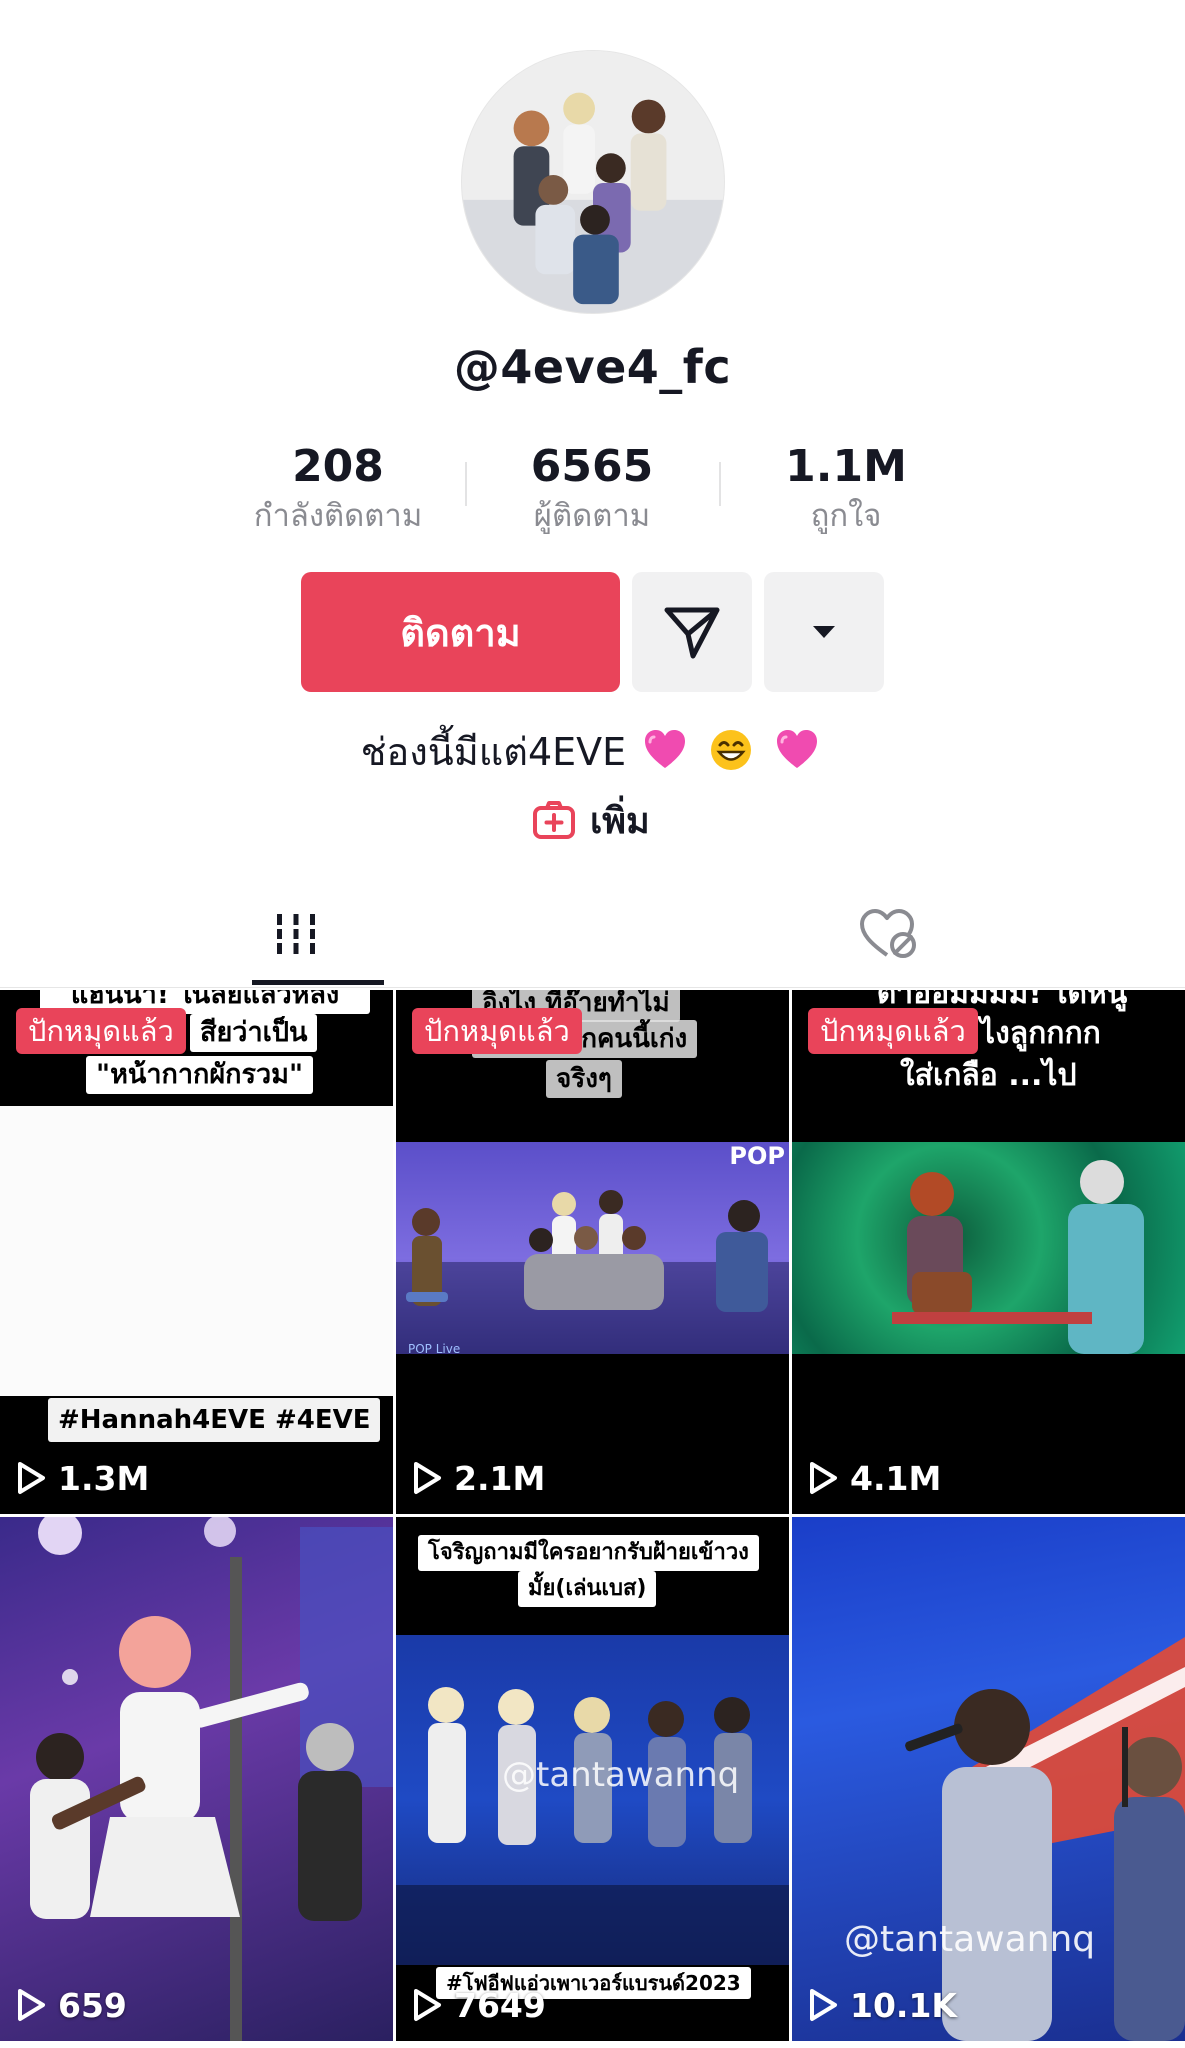  What do you see at coordinates (846, 516) in the screenshot?
I see `stat-likes-label: ถูกใจ` at bounding box center [846, 516].